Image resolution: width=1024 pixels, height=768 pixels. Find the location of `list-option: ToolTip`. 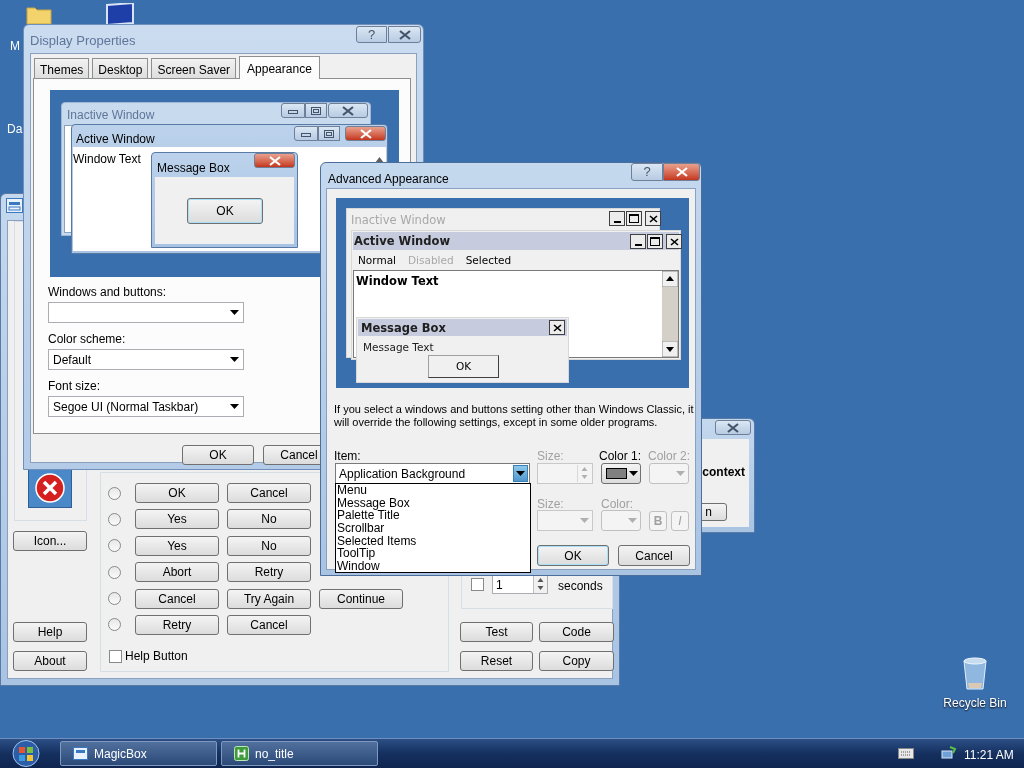

list-option: ToolTip is located at coordinates (433, 554).